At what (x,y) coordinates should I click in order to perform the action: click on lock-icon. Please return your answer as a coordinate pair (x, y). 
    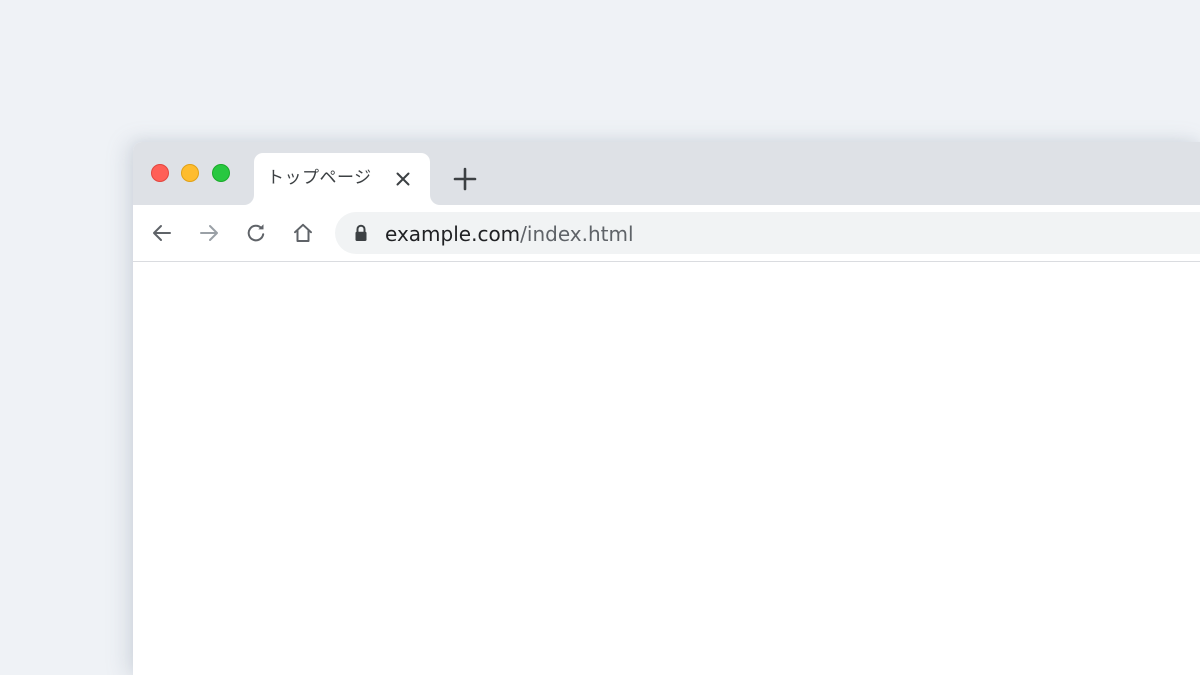
    Looking at the image, I should click on (361, 233).